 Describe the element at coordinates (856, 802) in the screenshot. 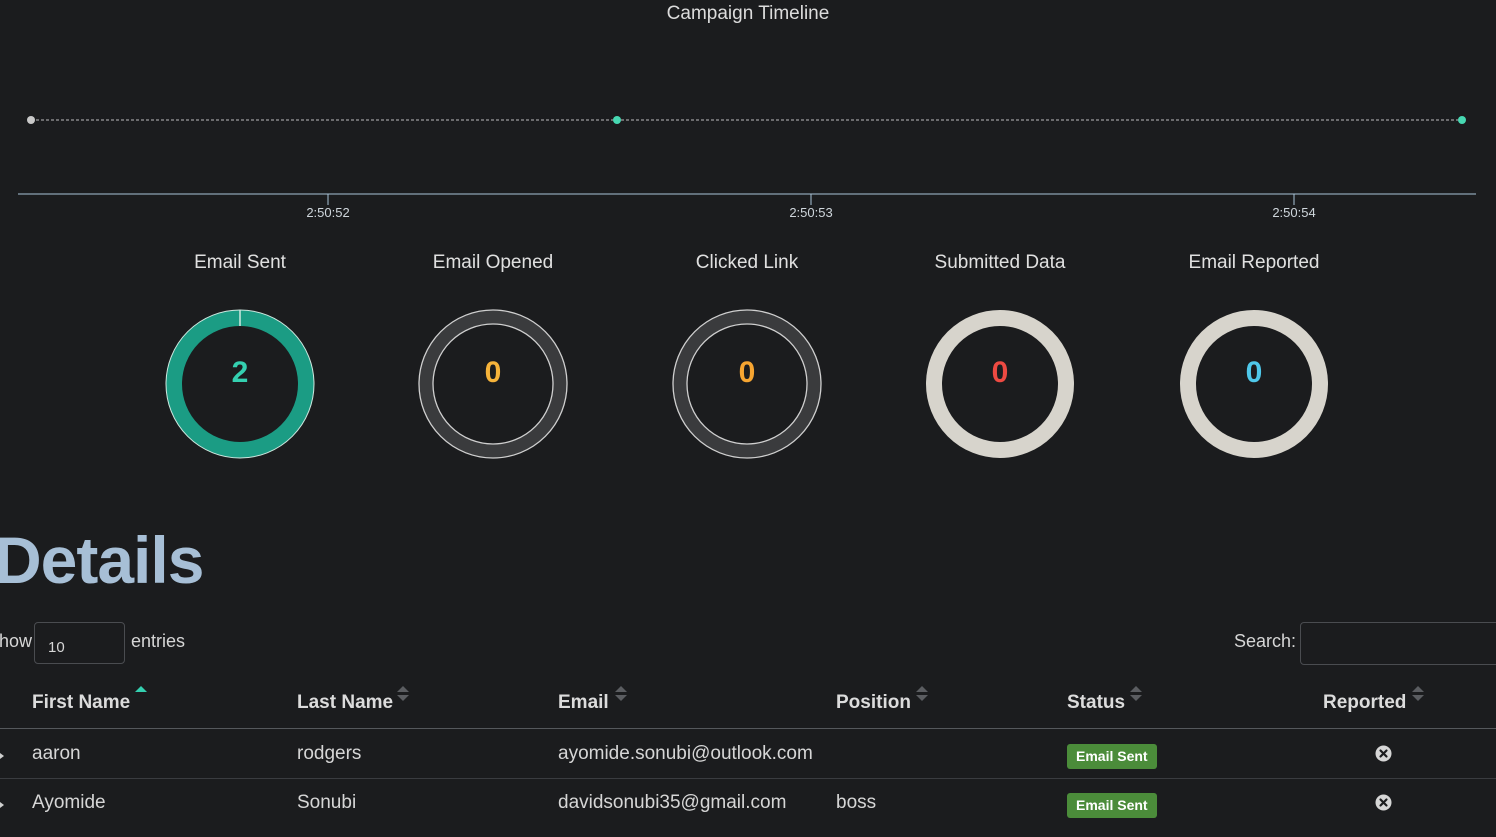

I see `cell-position: boss` at that location.